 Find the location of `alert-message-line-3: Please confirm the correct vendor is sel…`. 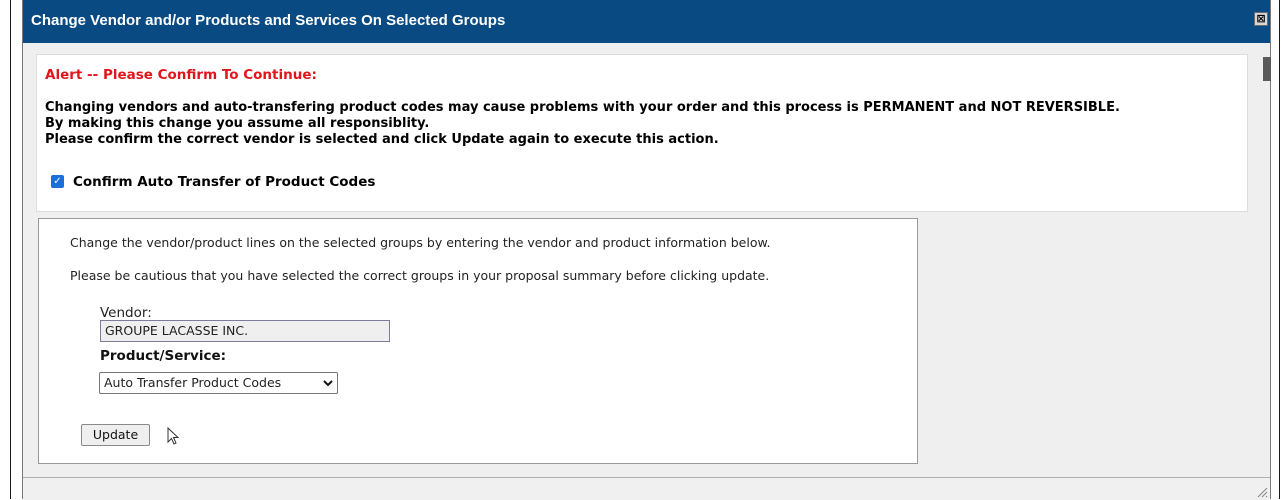

alert-message-line-3: Please confirm the correct vendor is sel… is located at coordinates (382, 139).